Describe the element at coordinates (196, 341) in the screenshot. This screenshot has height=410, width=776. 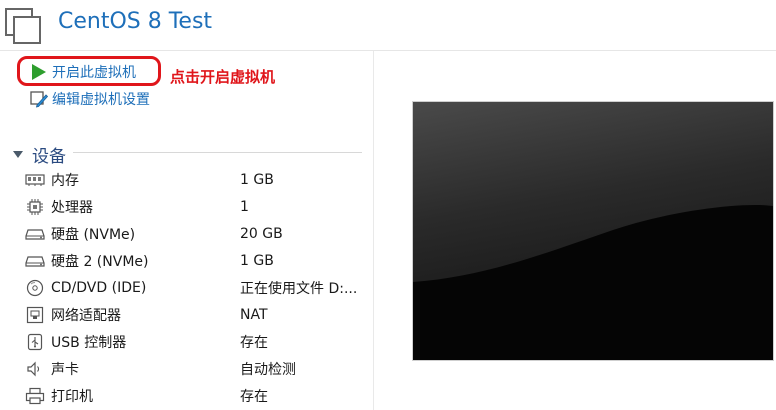
I see `device-row-usb-controller: USB 控制器 存在` at that location.